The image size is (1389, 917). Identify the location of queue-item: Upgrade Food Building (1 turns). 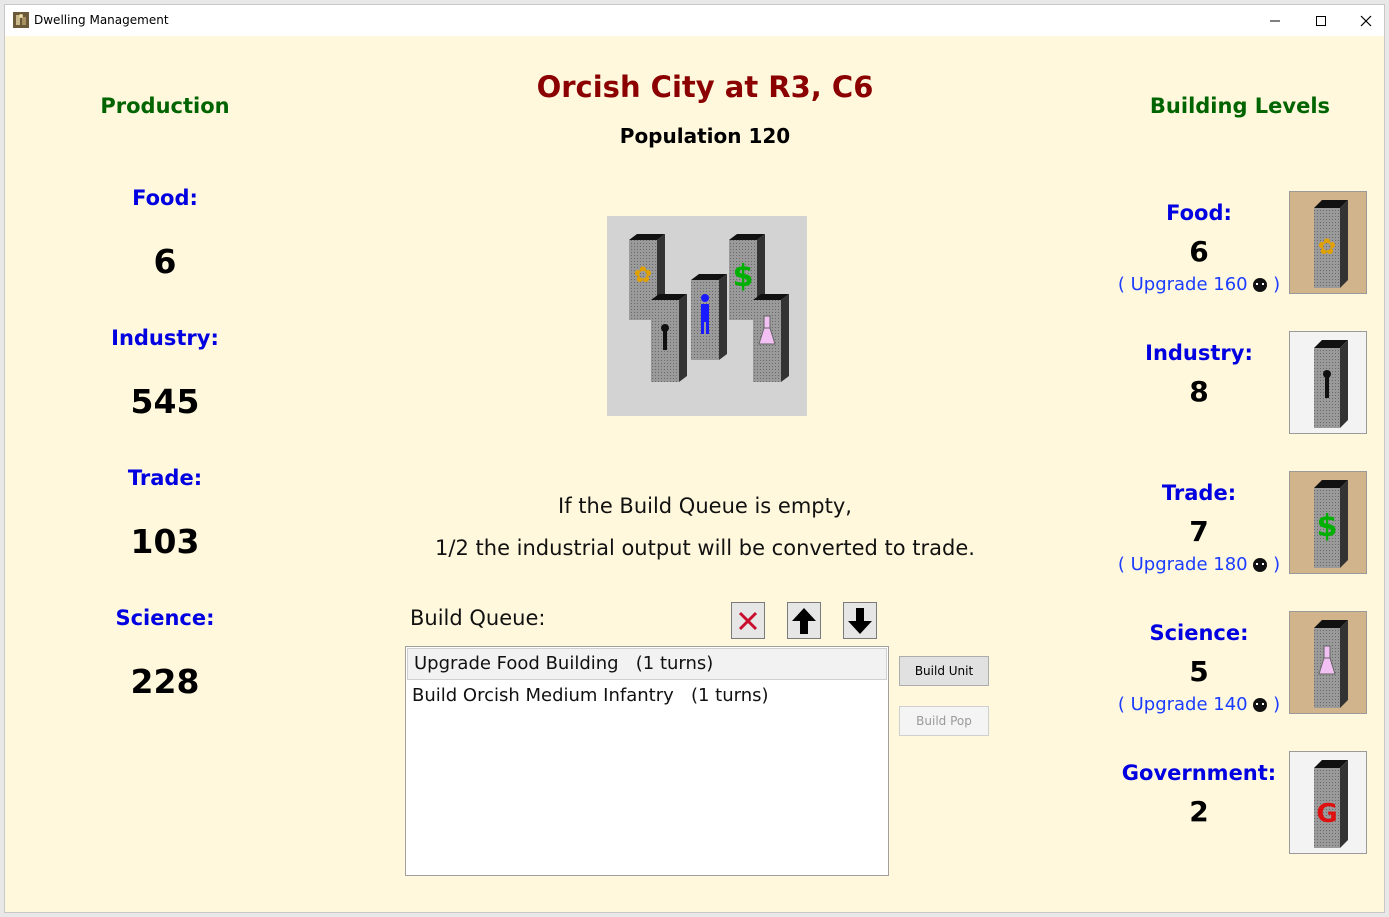
(647, 664).